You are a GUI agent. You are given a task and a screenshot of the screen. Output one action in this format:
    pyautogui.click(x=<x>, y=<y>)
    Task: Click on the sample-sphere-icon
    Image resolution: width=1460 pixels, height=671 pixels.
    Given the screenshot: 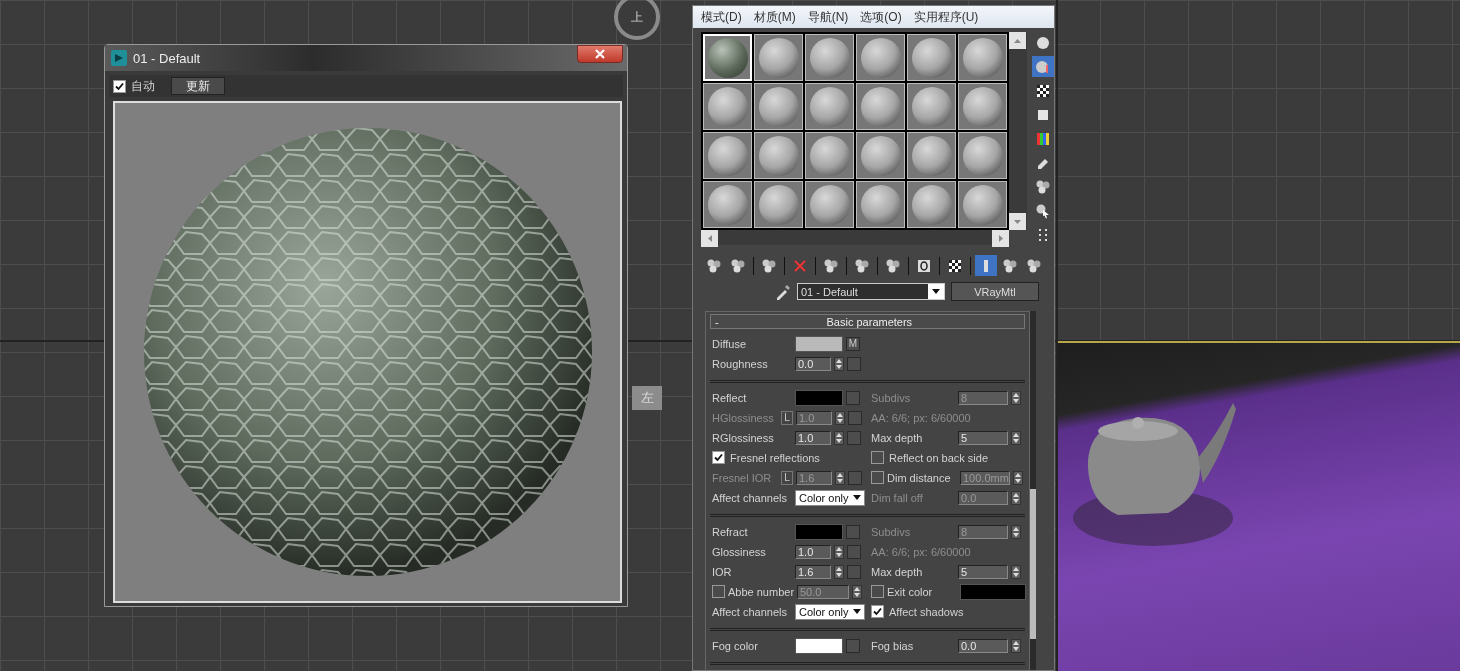 What is the action you would take?
    pyautogui.click(x=1043, y=66)
    